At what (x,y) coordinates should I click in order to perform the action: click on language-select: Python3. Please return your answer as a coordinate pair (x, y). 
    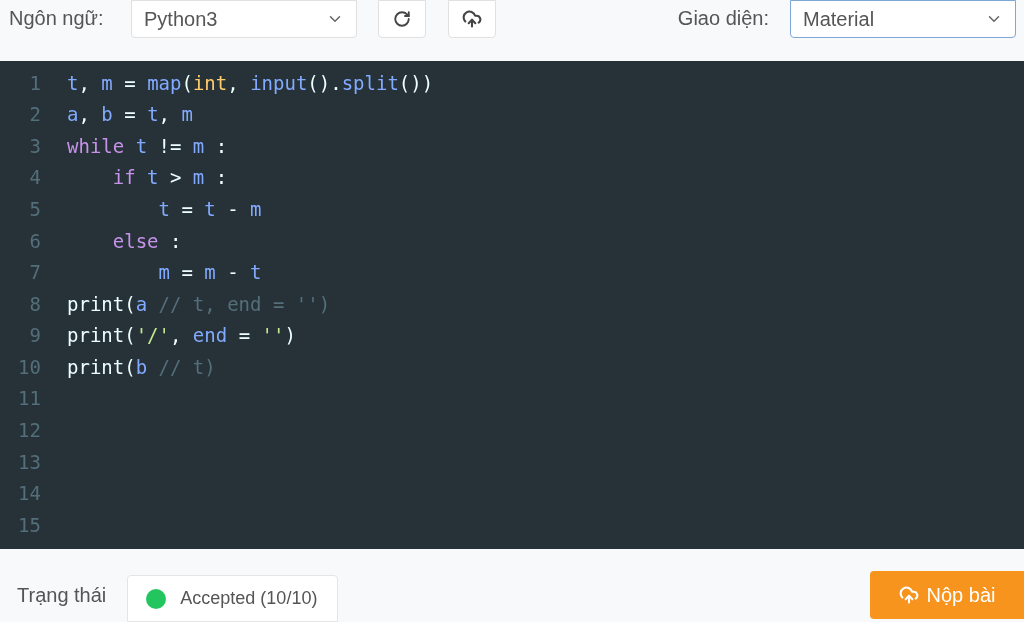
    Looking at the image, I should click on (244, 19).